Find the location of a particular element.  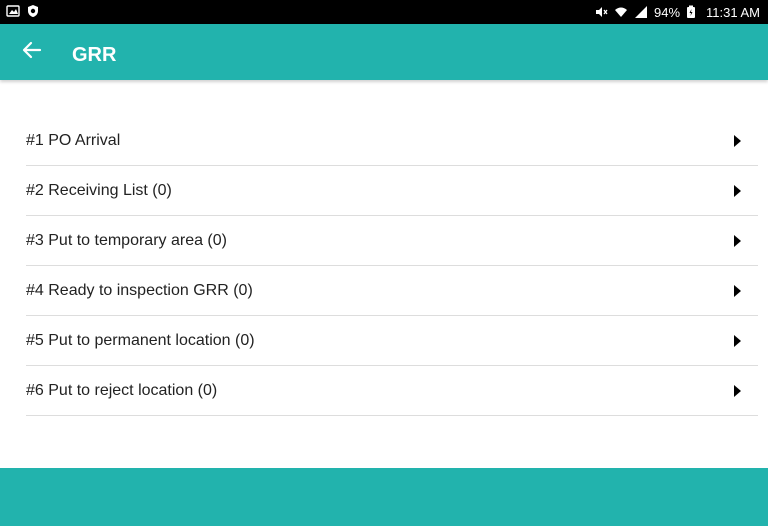

status-time: 11:31 AM is located at coordinates (733, 12).